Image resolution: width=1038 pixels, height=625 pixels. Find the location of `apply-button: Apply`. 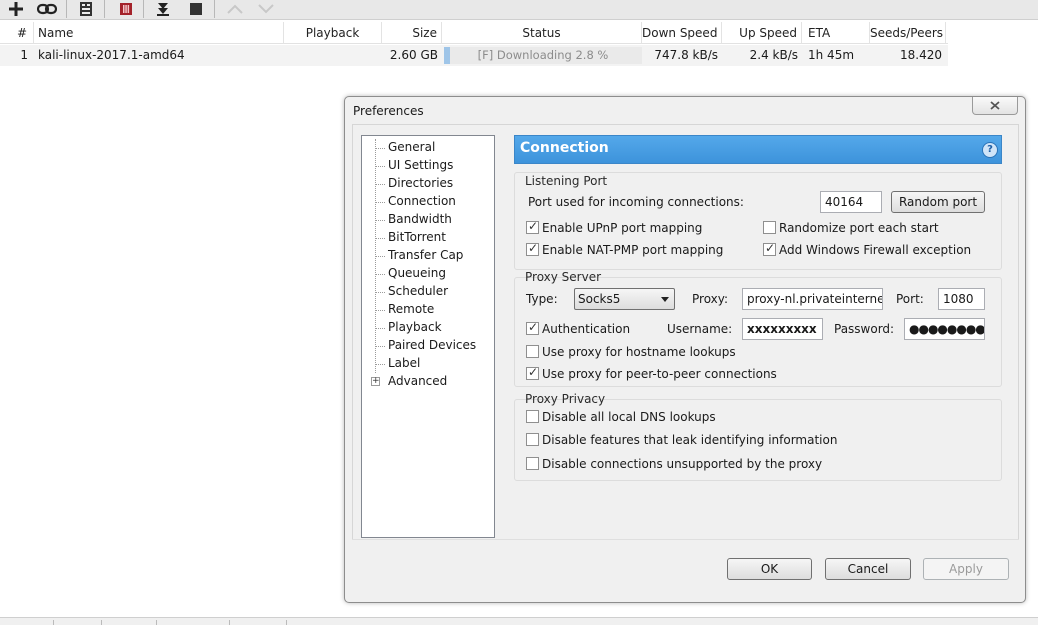

apply-button: Apply is located at coordinates (966, 569).